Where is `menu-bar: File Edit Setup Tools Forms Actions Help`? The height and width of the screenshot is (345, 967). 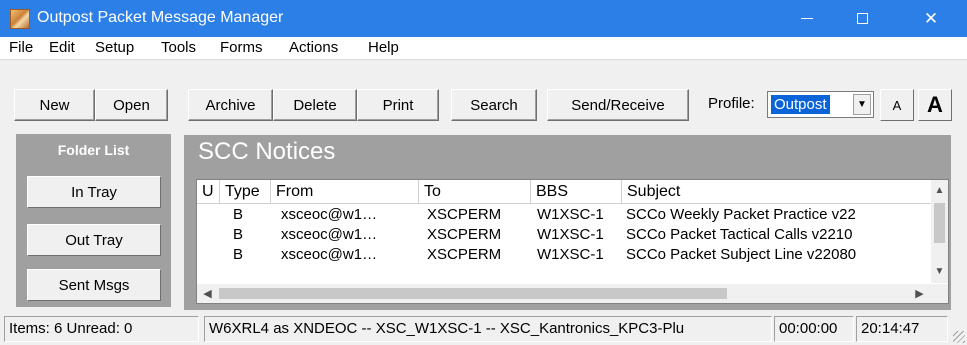
menu-bar: File Edit Setup Tools Forms Actions Help is located at coordinates (483, 48).